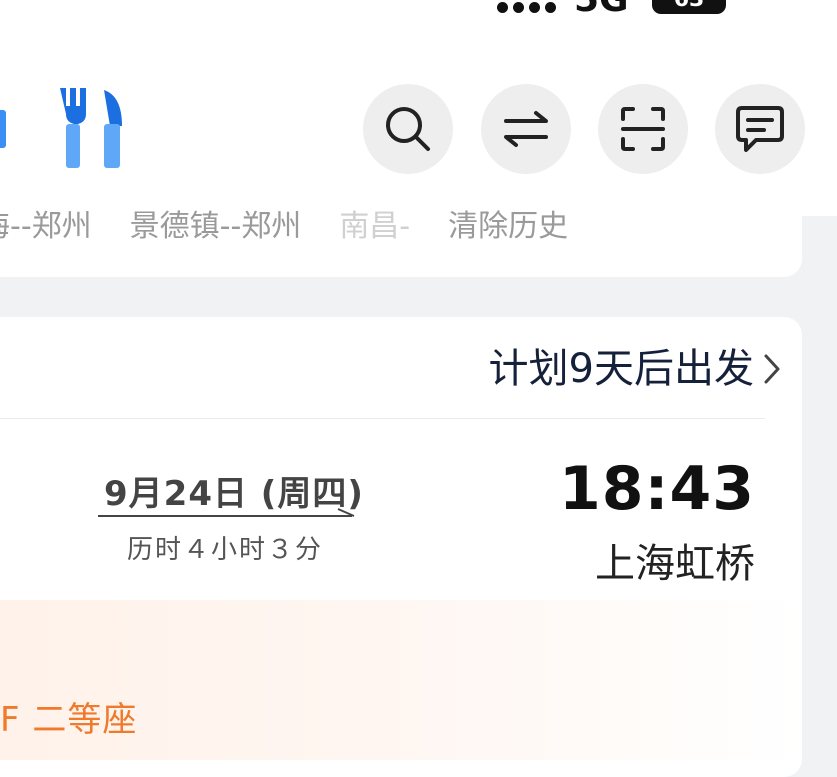 The width and height of the screenshot is (837, 777). I want to click on trip-duration: 历时４小时３分, so click(225, 550).